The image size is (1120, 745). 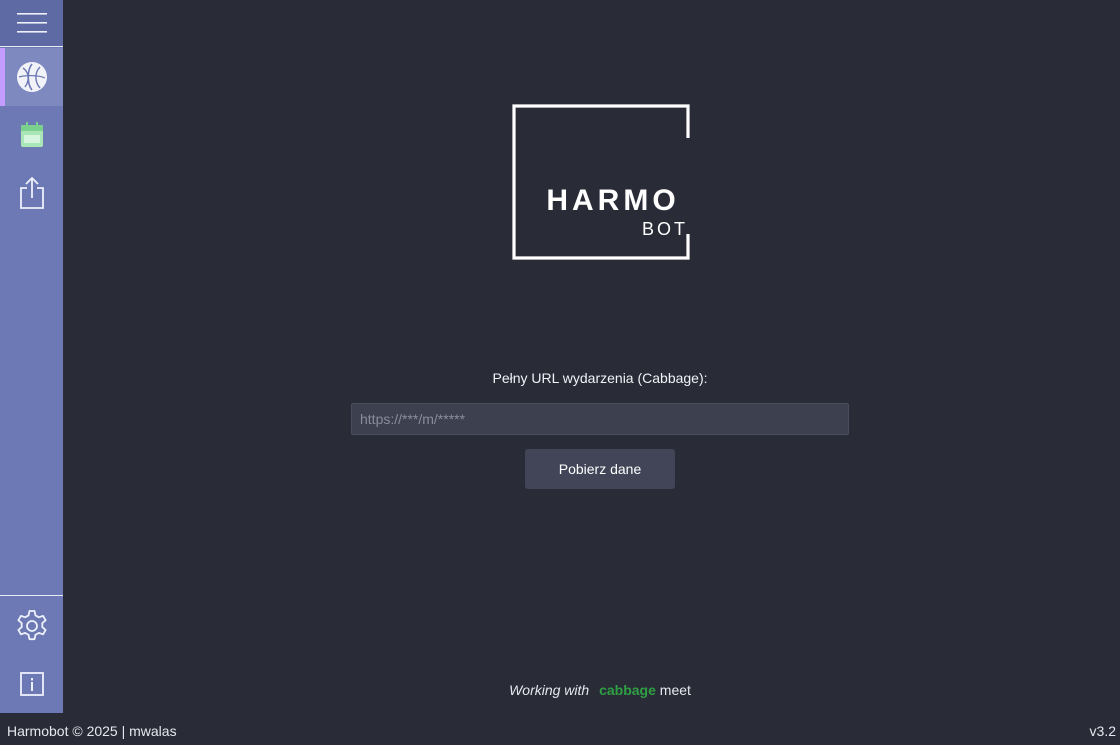 What do you see at coordinates (600, 419) in the screenshot?
I see `event-url-input` at bounding box center [600, 419].